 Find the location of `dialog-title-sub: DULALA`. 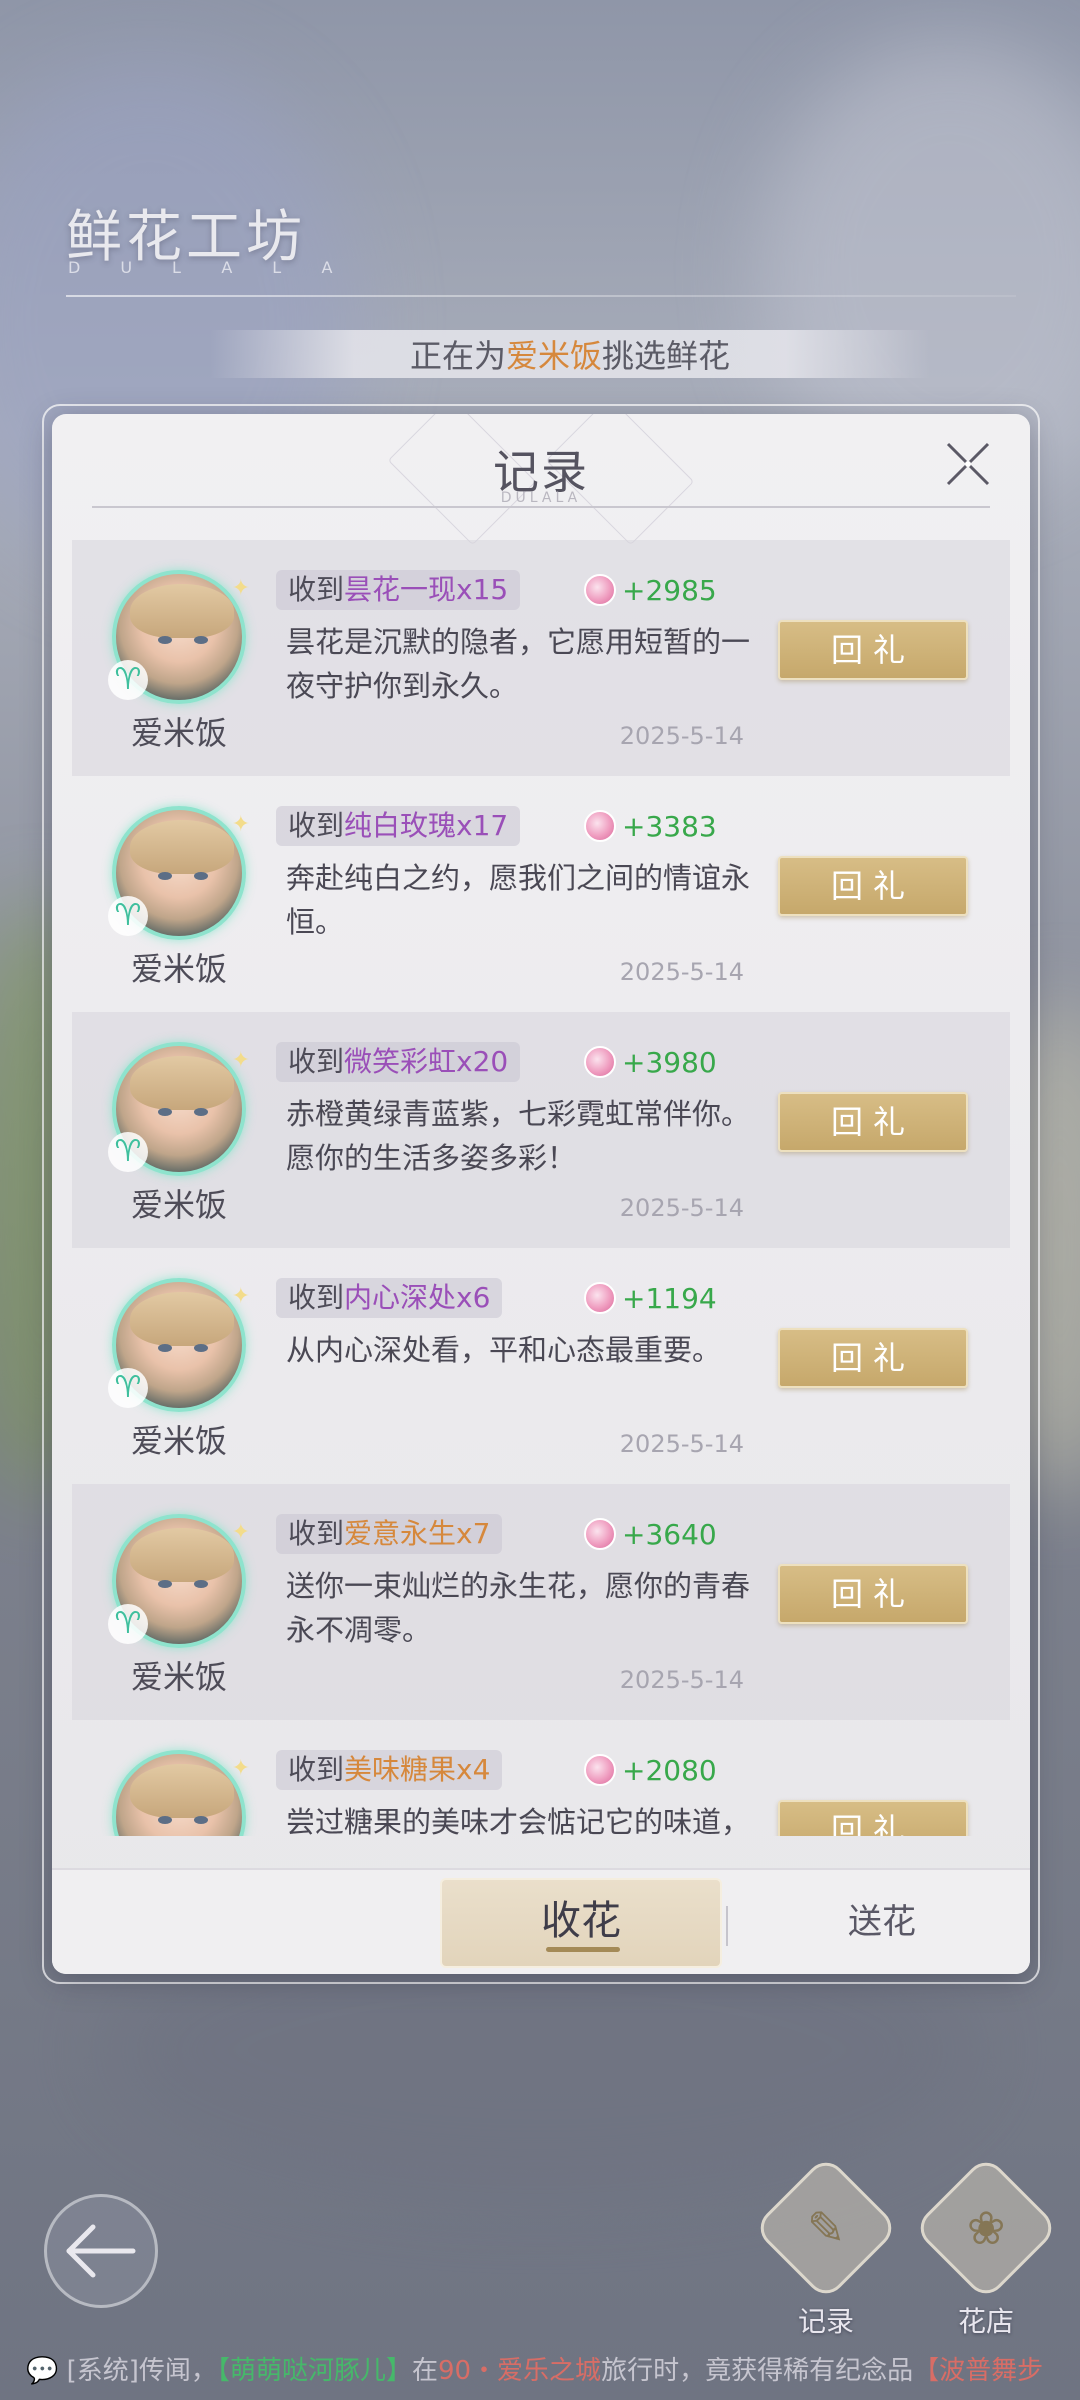

dialog-title-sub: DULALA is located at coordinates (541, 498).